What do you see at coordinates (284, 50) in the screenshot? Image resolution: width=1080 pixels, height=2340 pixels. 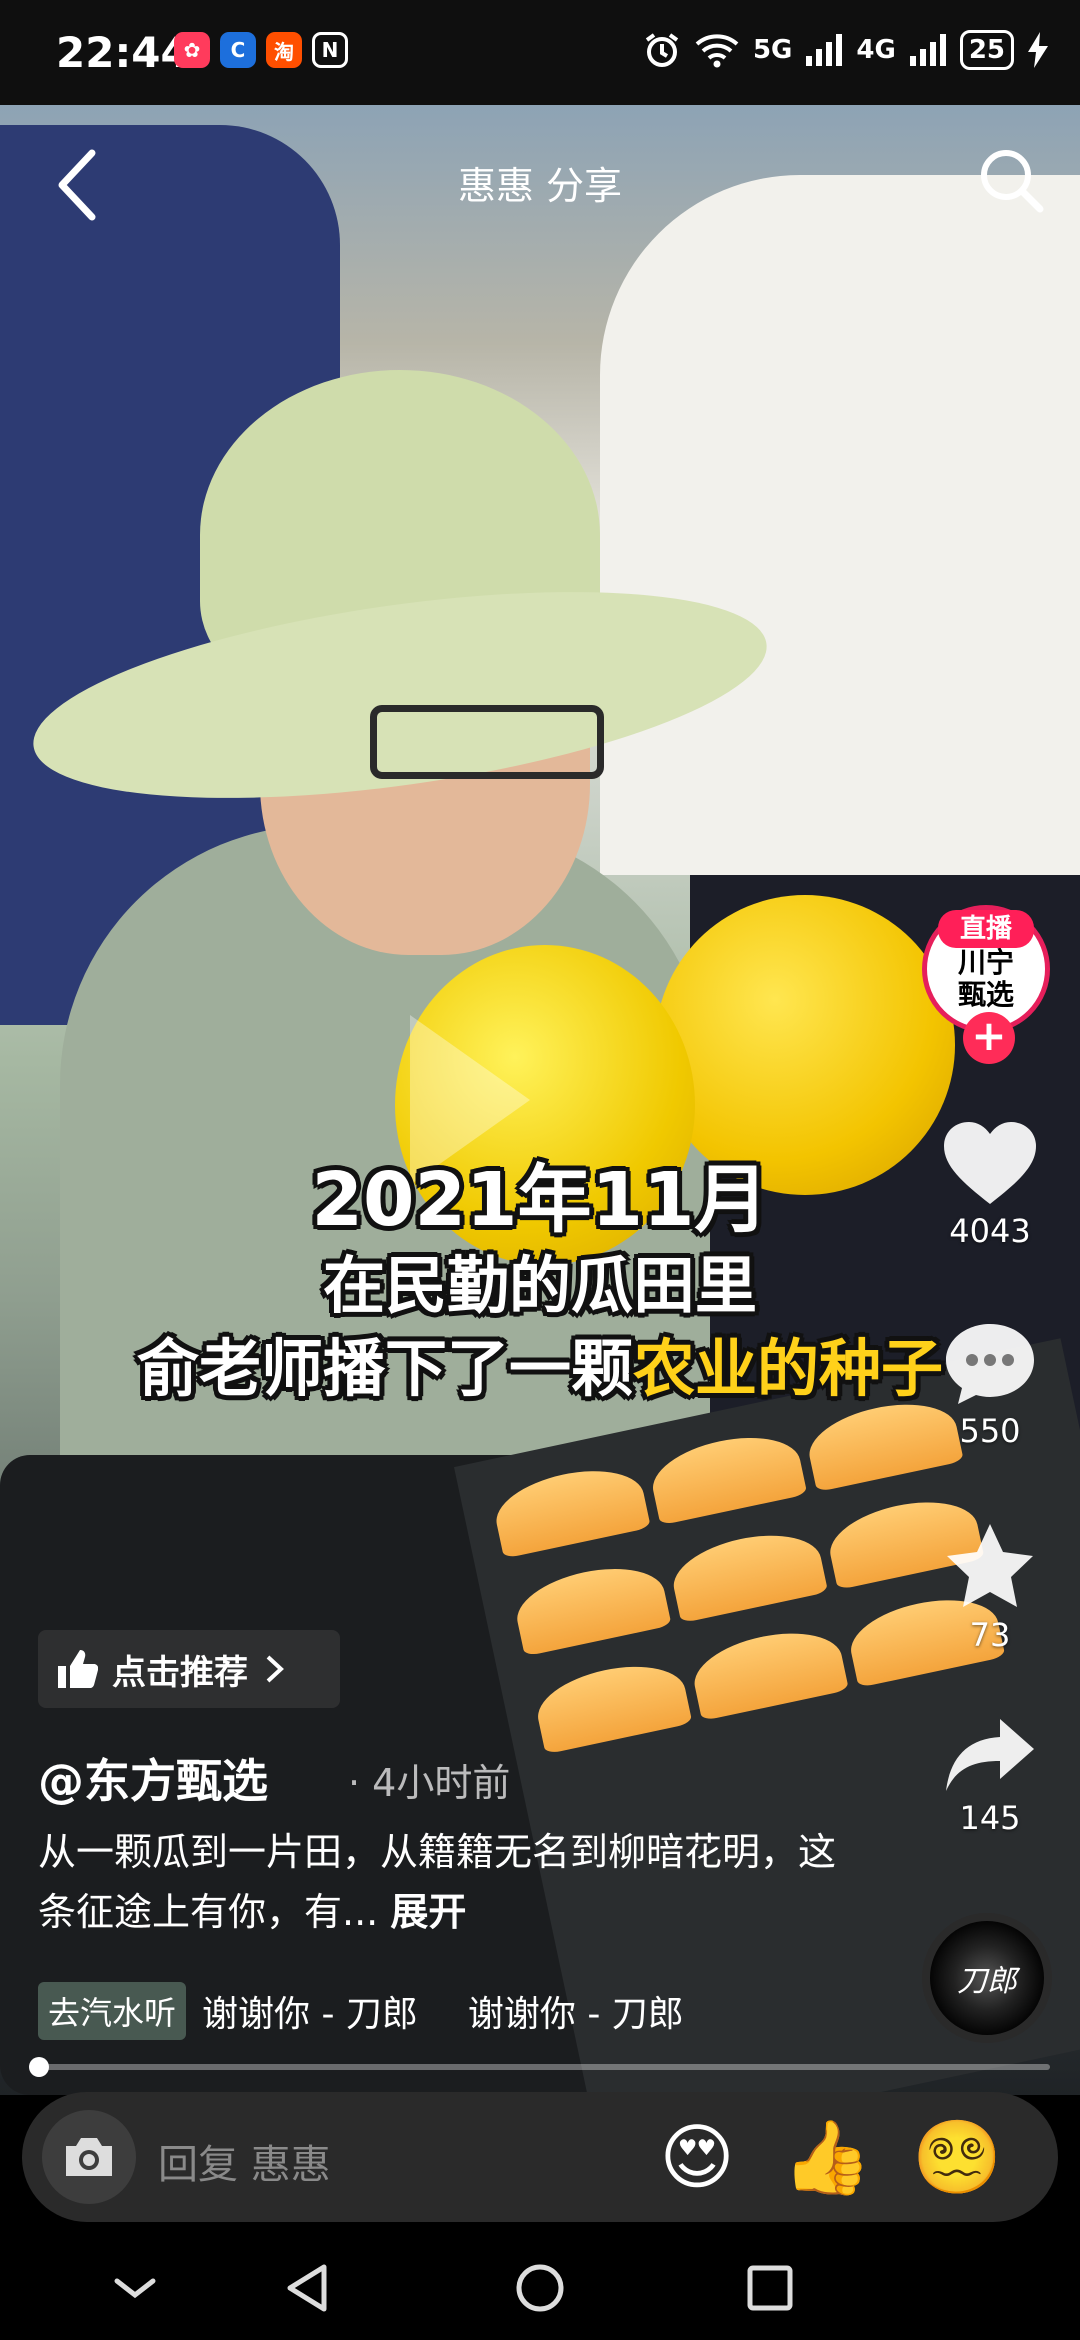 I see `taobao-icon: 淘` at bounding box center [284, 50].